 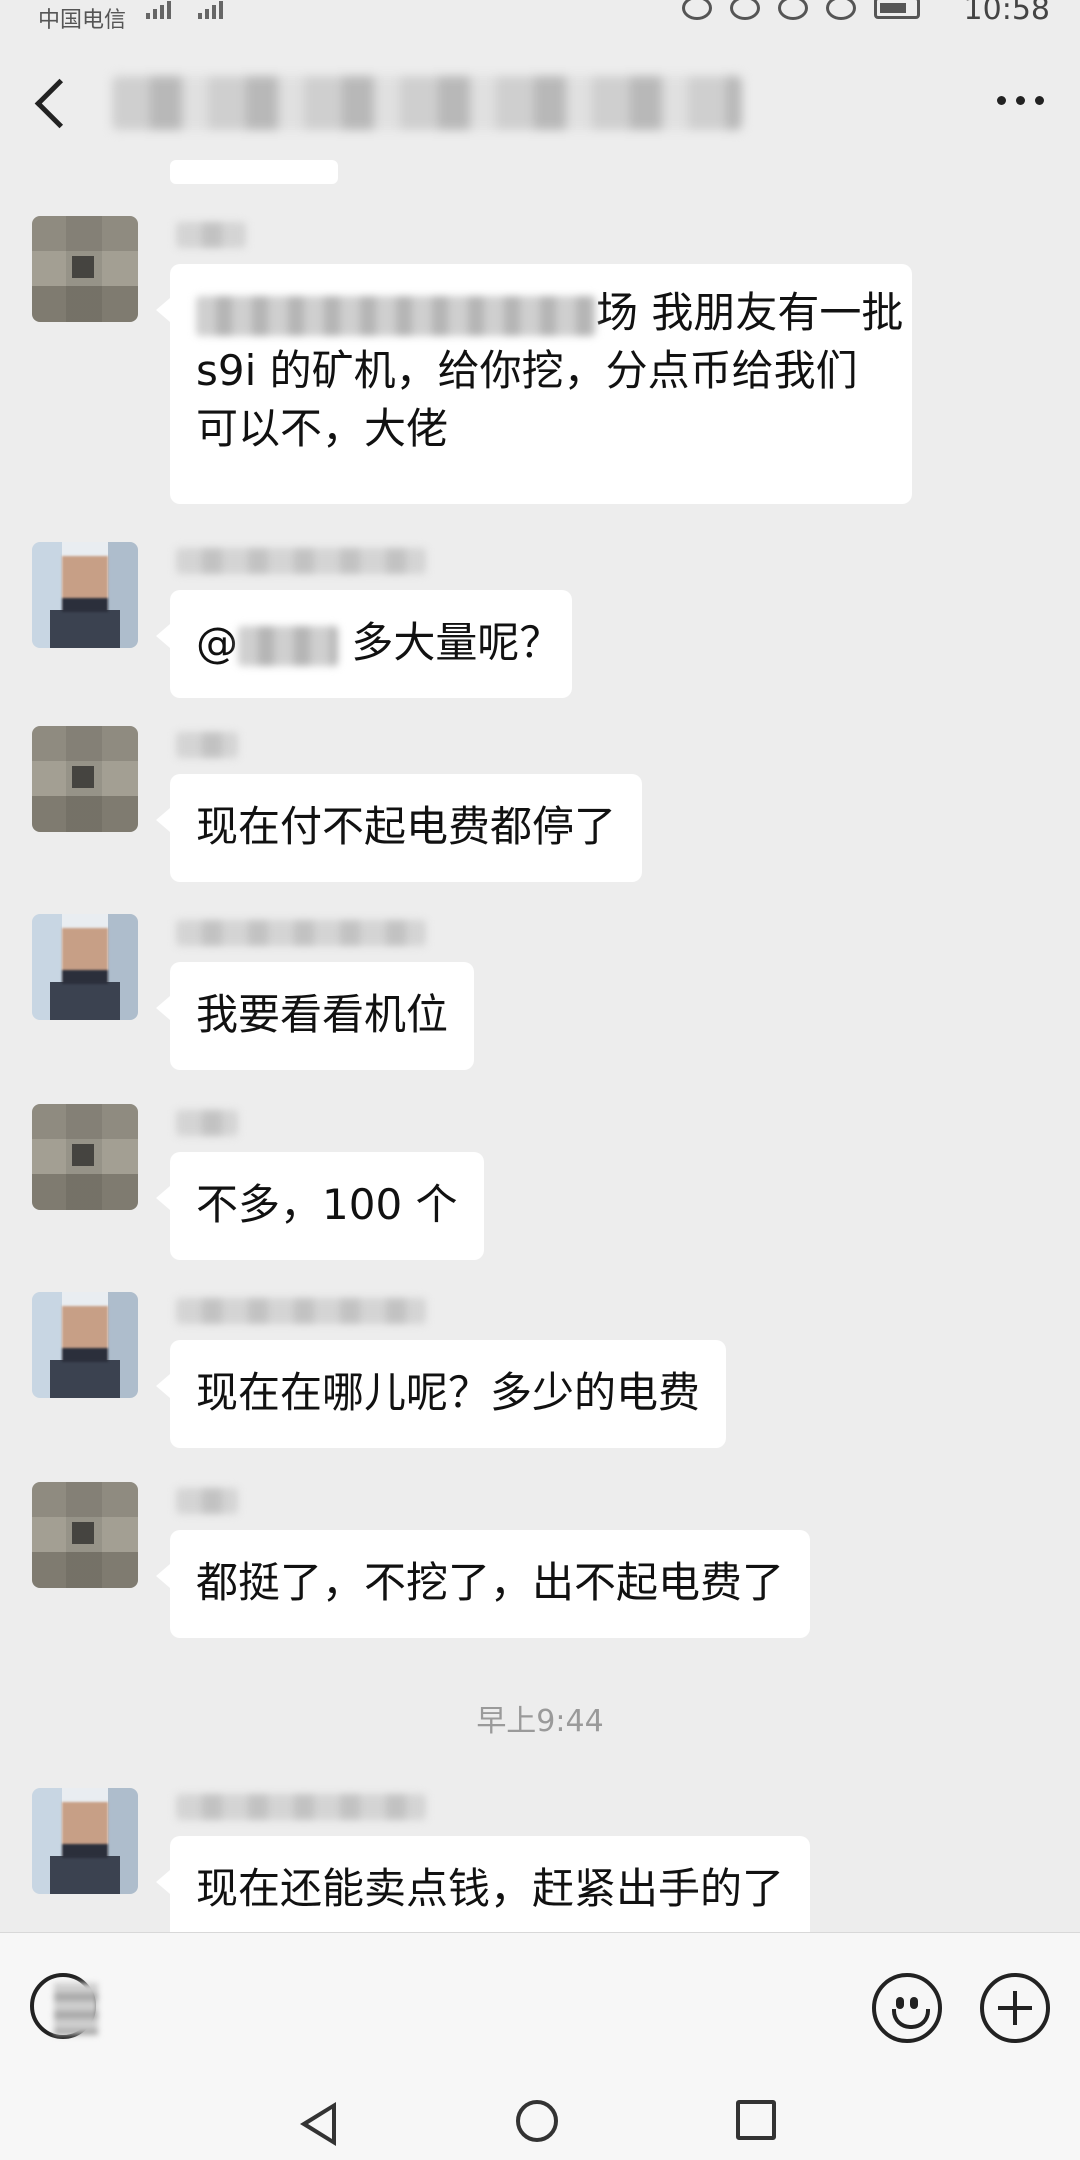 What do you see at coordinates (793, 10) in the screenshot?
I see `bluetooth-icon` at bounding box center [793, 10].